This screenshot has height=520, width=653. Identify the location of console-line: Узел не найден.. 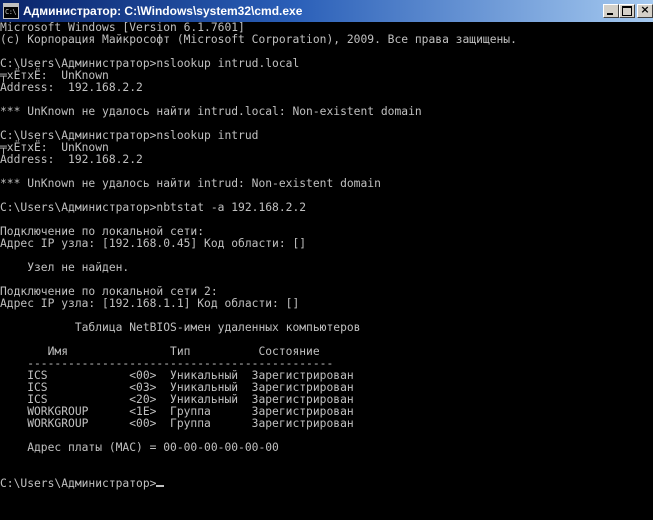
(65, 267).